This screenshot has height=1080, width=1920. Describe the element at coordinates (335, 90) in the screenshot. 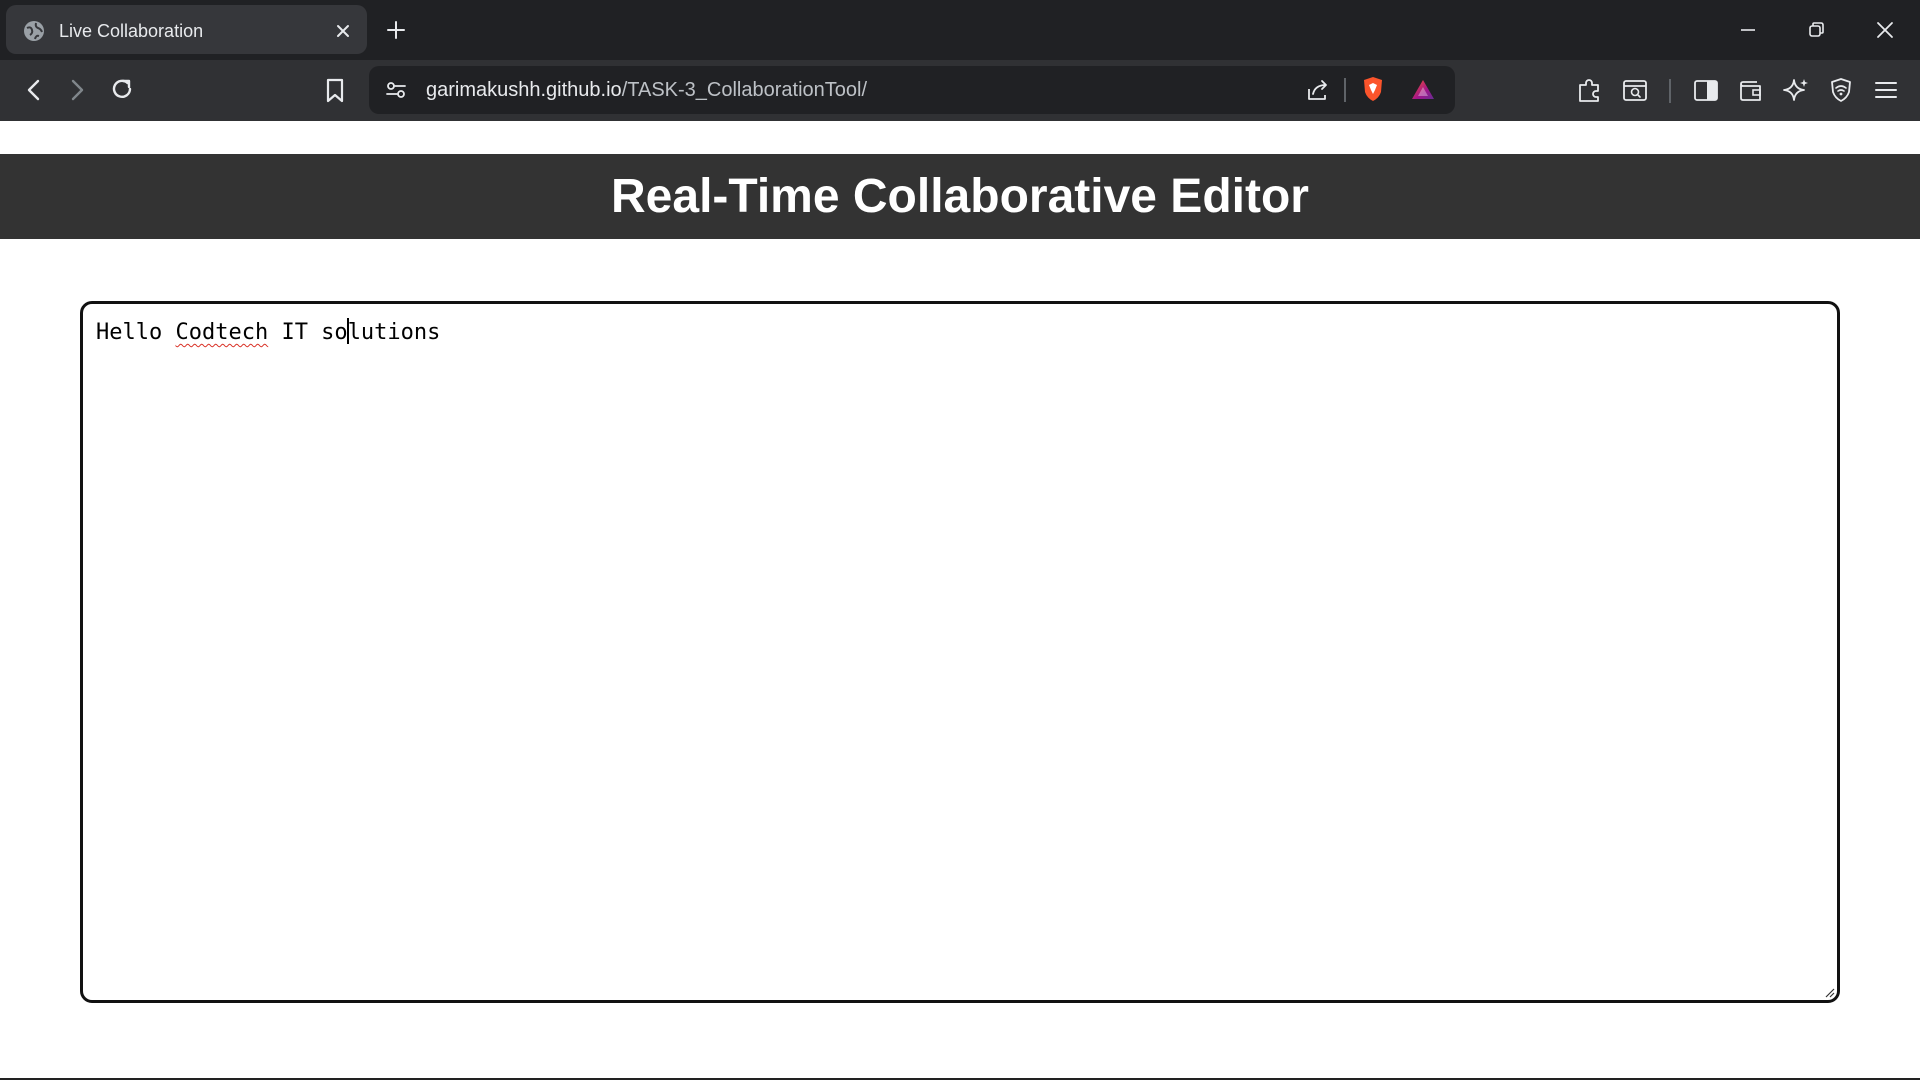

I see `bookmark-icon` at that location.